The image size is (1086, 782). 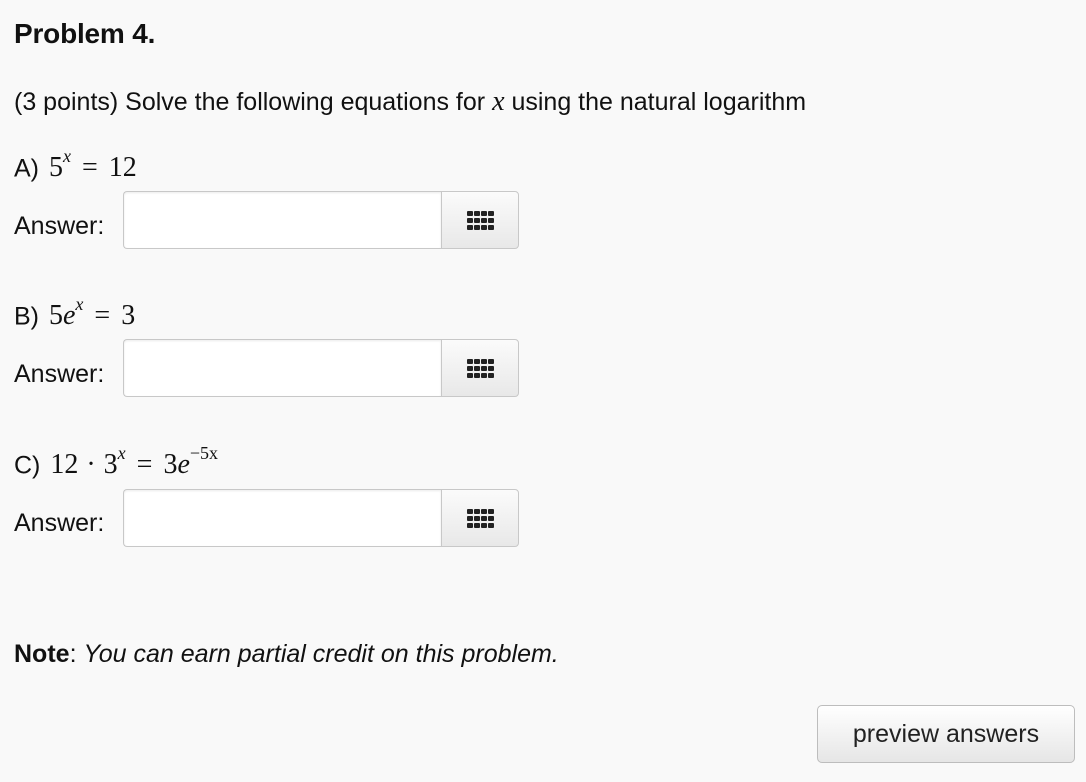 What do you see at coordinates (55, 168) in the screenshot?
I see `part-a-base: 5` at bounding box center [55, 168].